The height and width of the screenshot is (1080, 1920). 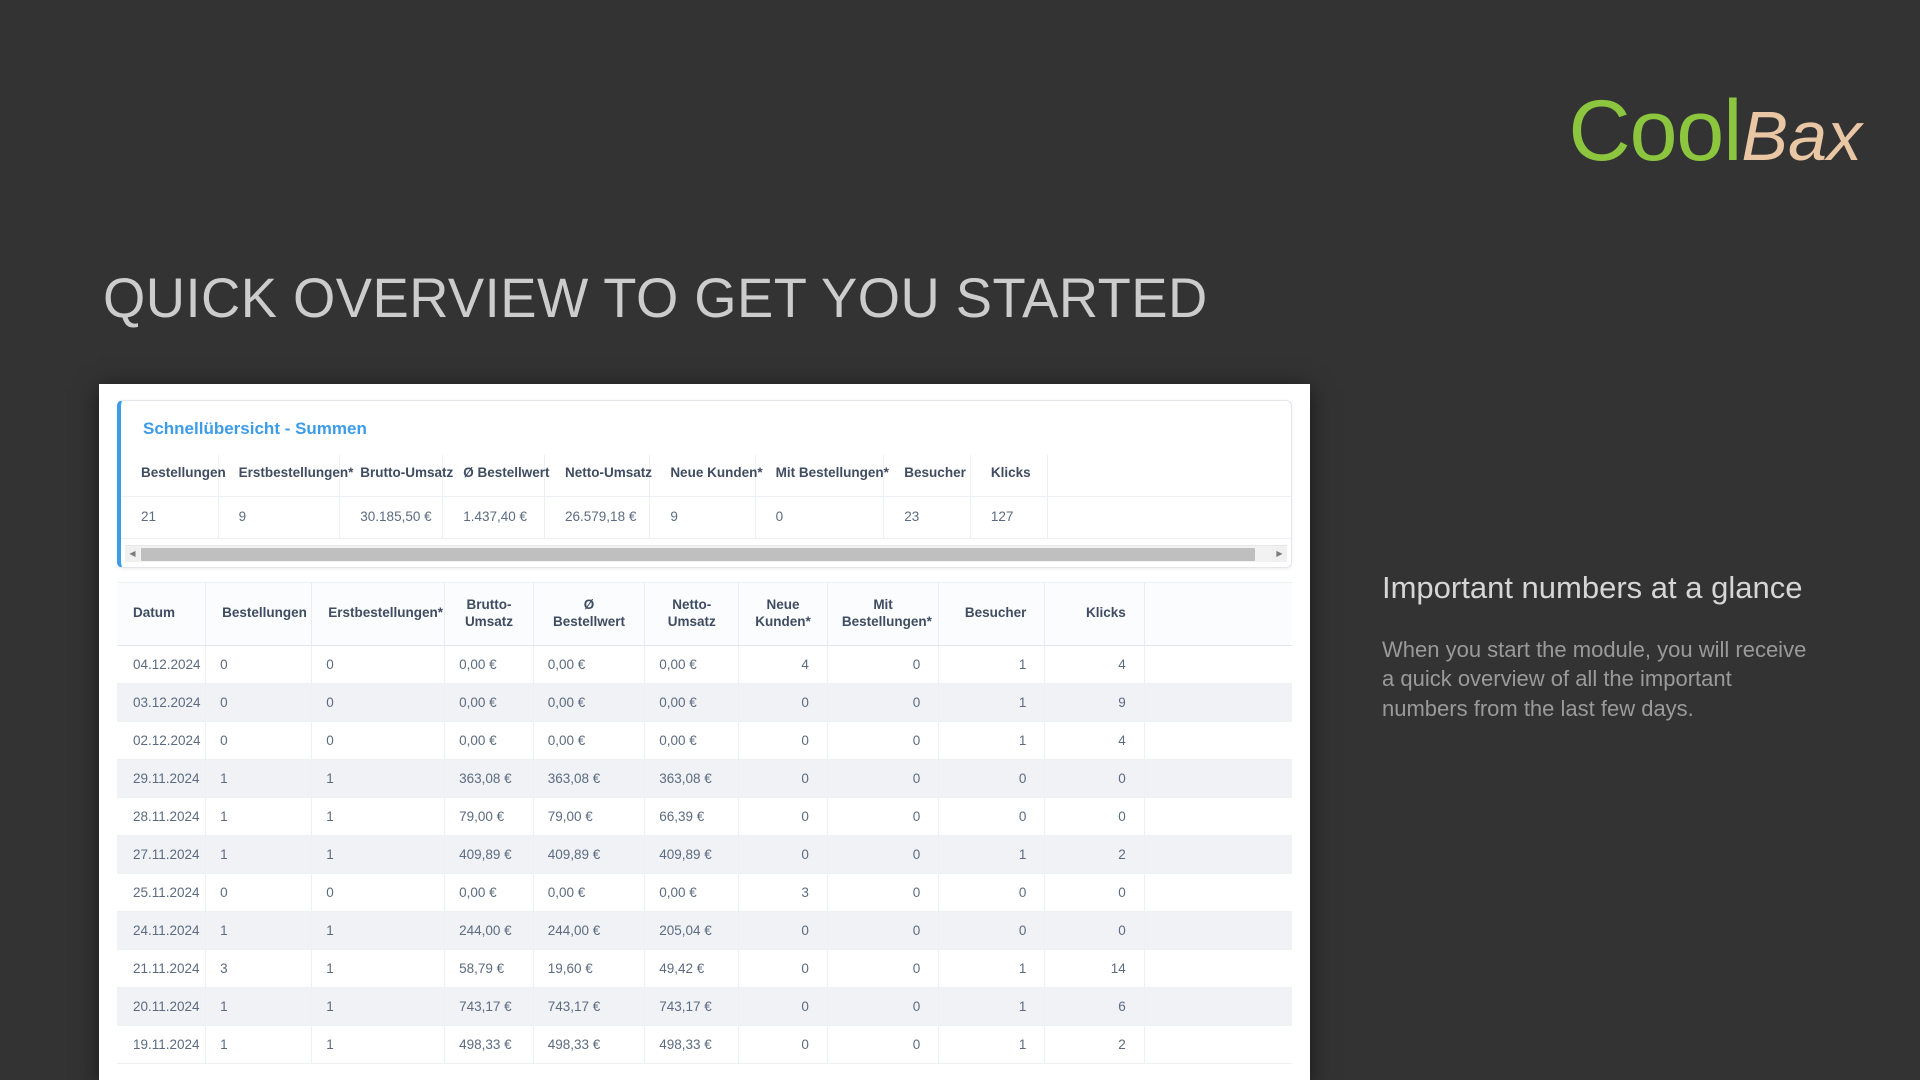 I want to click on table-row: 21.11.2024 3 1 58,79 €19,60 €49,42 €0 0 1 14, so click(x=704, y=968).